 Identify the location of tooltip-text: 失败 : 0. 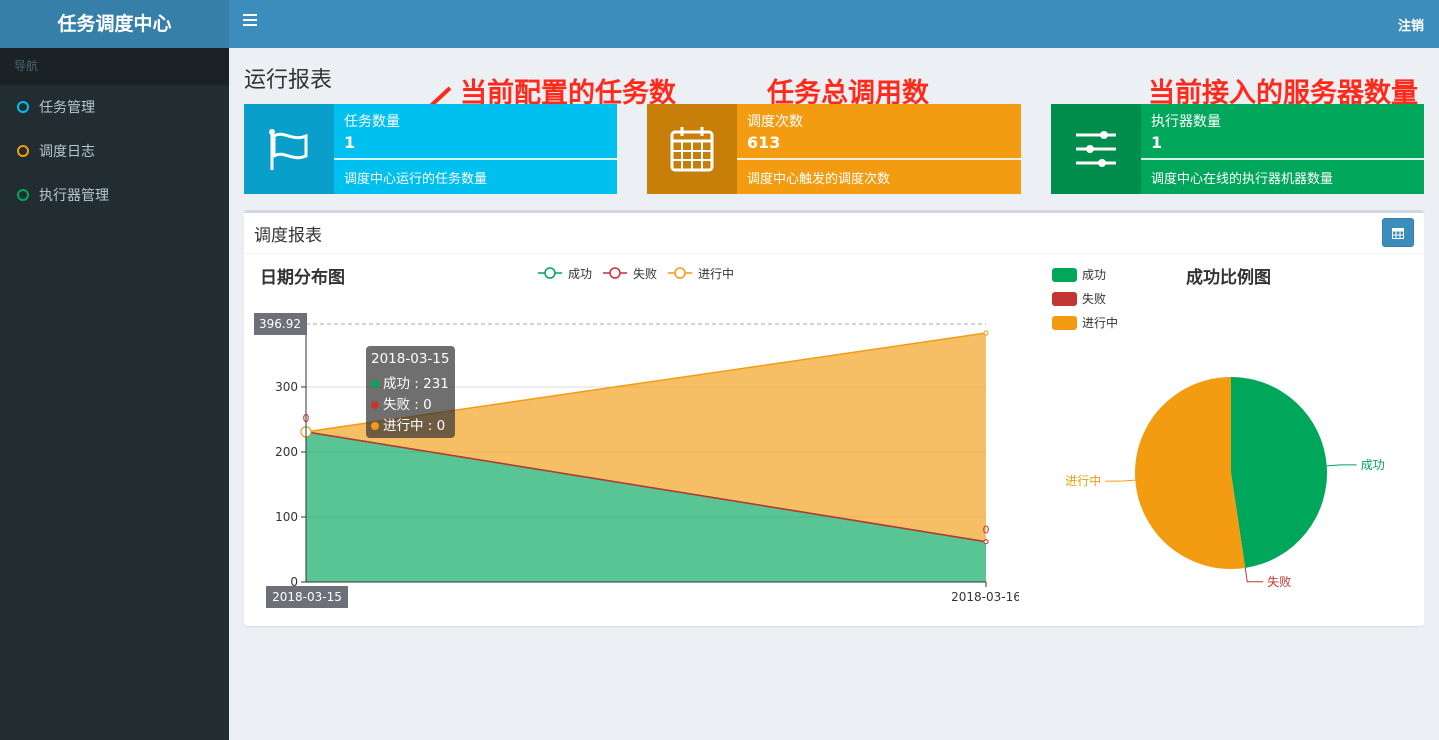
(407, 405).